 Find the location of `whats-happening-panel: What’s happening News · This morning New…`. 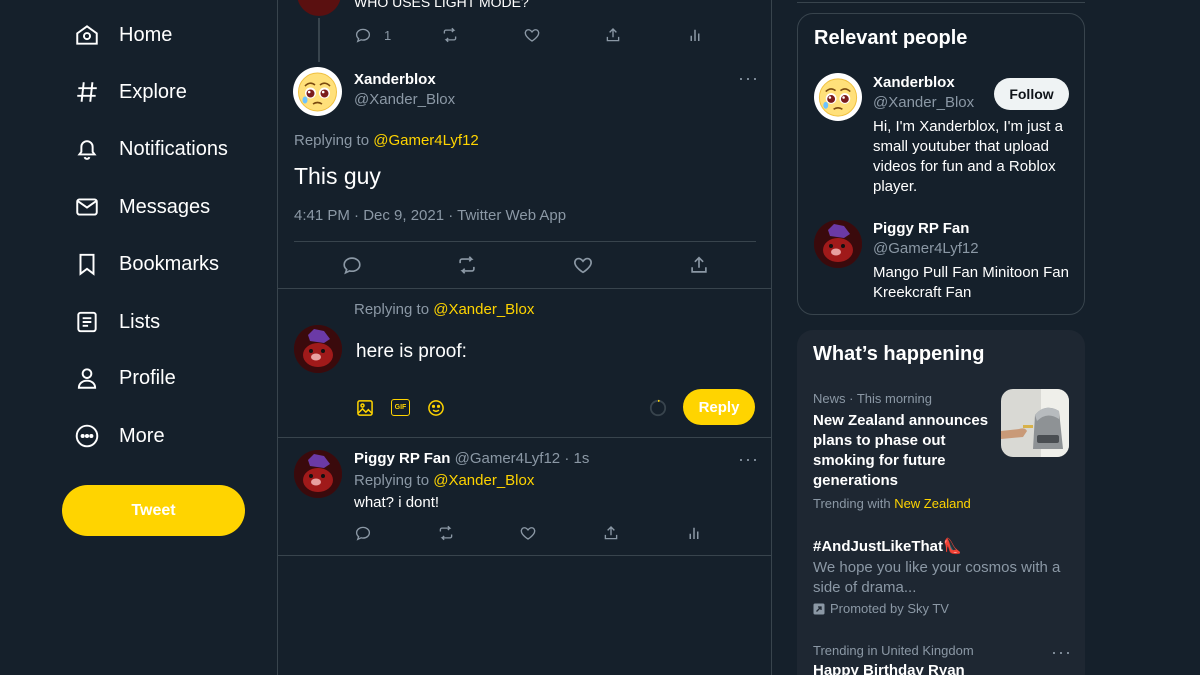

whats-happening-panel: What’s happening News · This morning New… is located at coordinates (941, 502).